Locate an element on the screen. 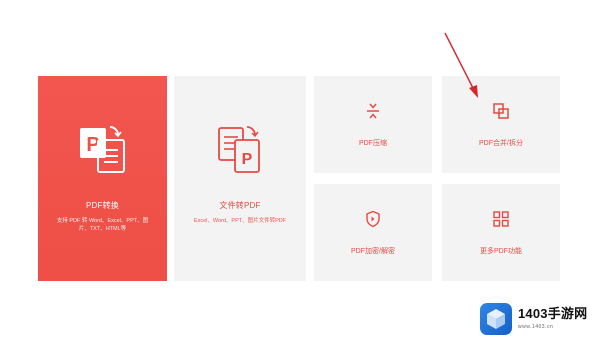 The height and width of the screenshot is (357, 596). tile-label: PDF压缩 is located at coordinates (373, 143).